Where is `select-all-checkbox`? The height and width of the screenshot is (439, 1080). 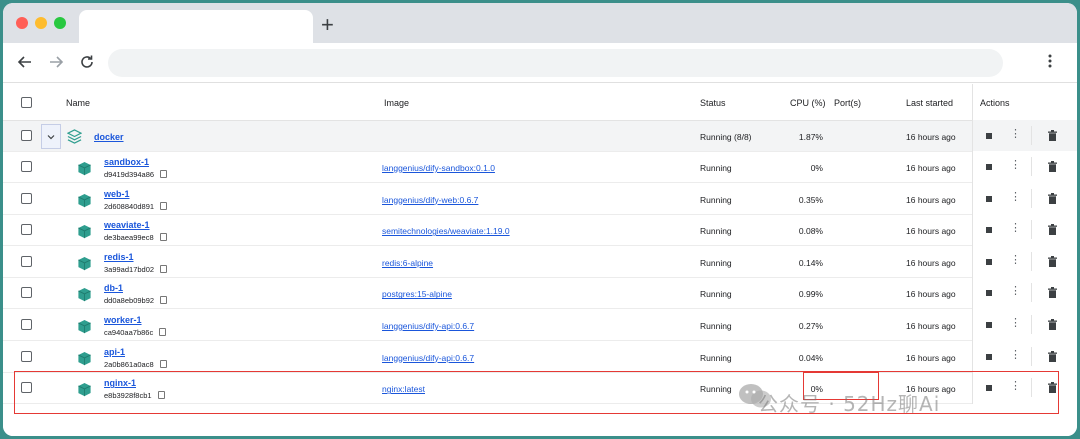 select-all-checkbox is located at coordinates (26, 102).